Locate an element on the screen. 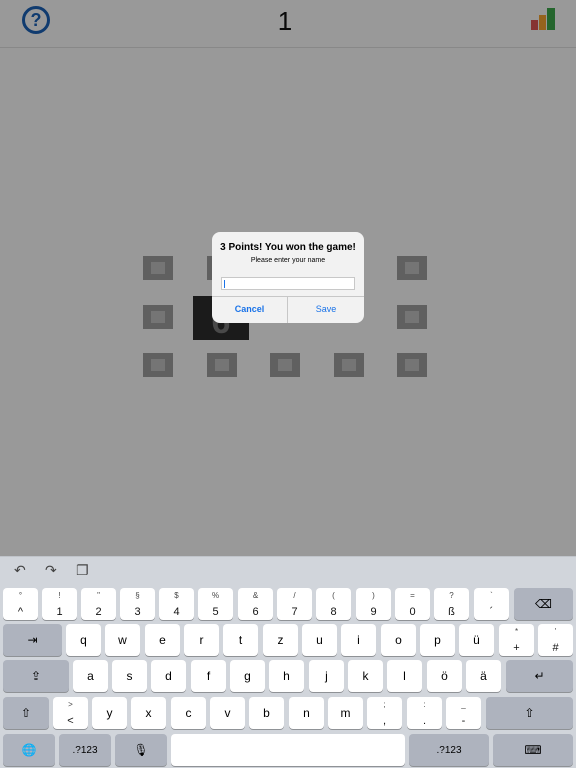  return-key: ↵ is located at coordinates (539, 676).